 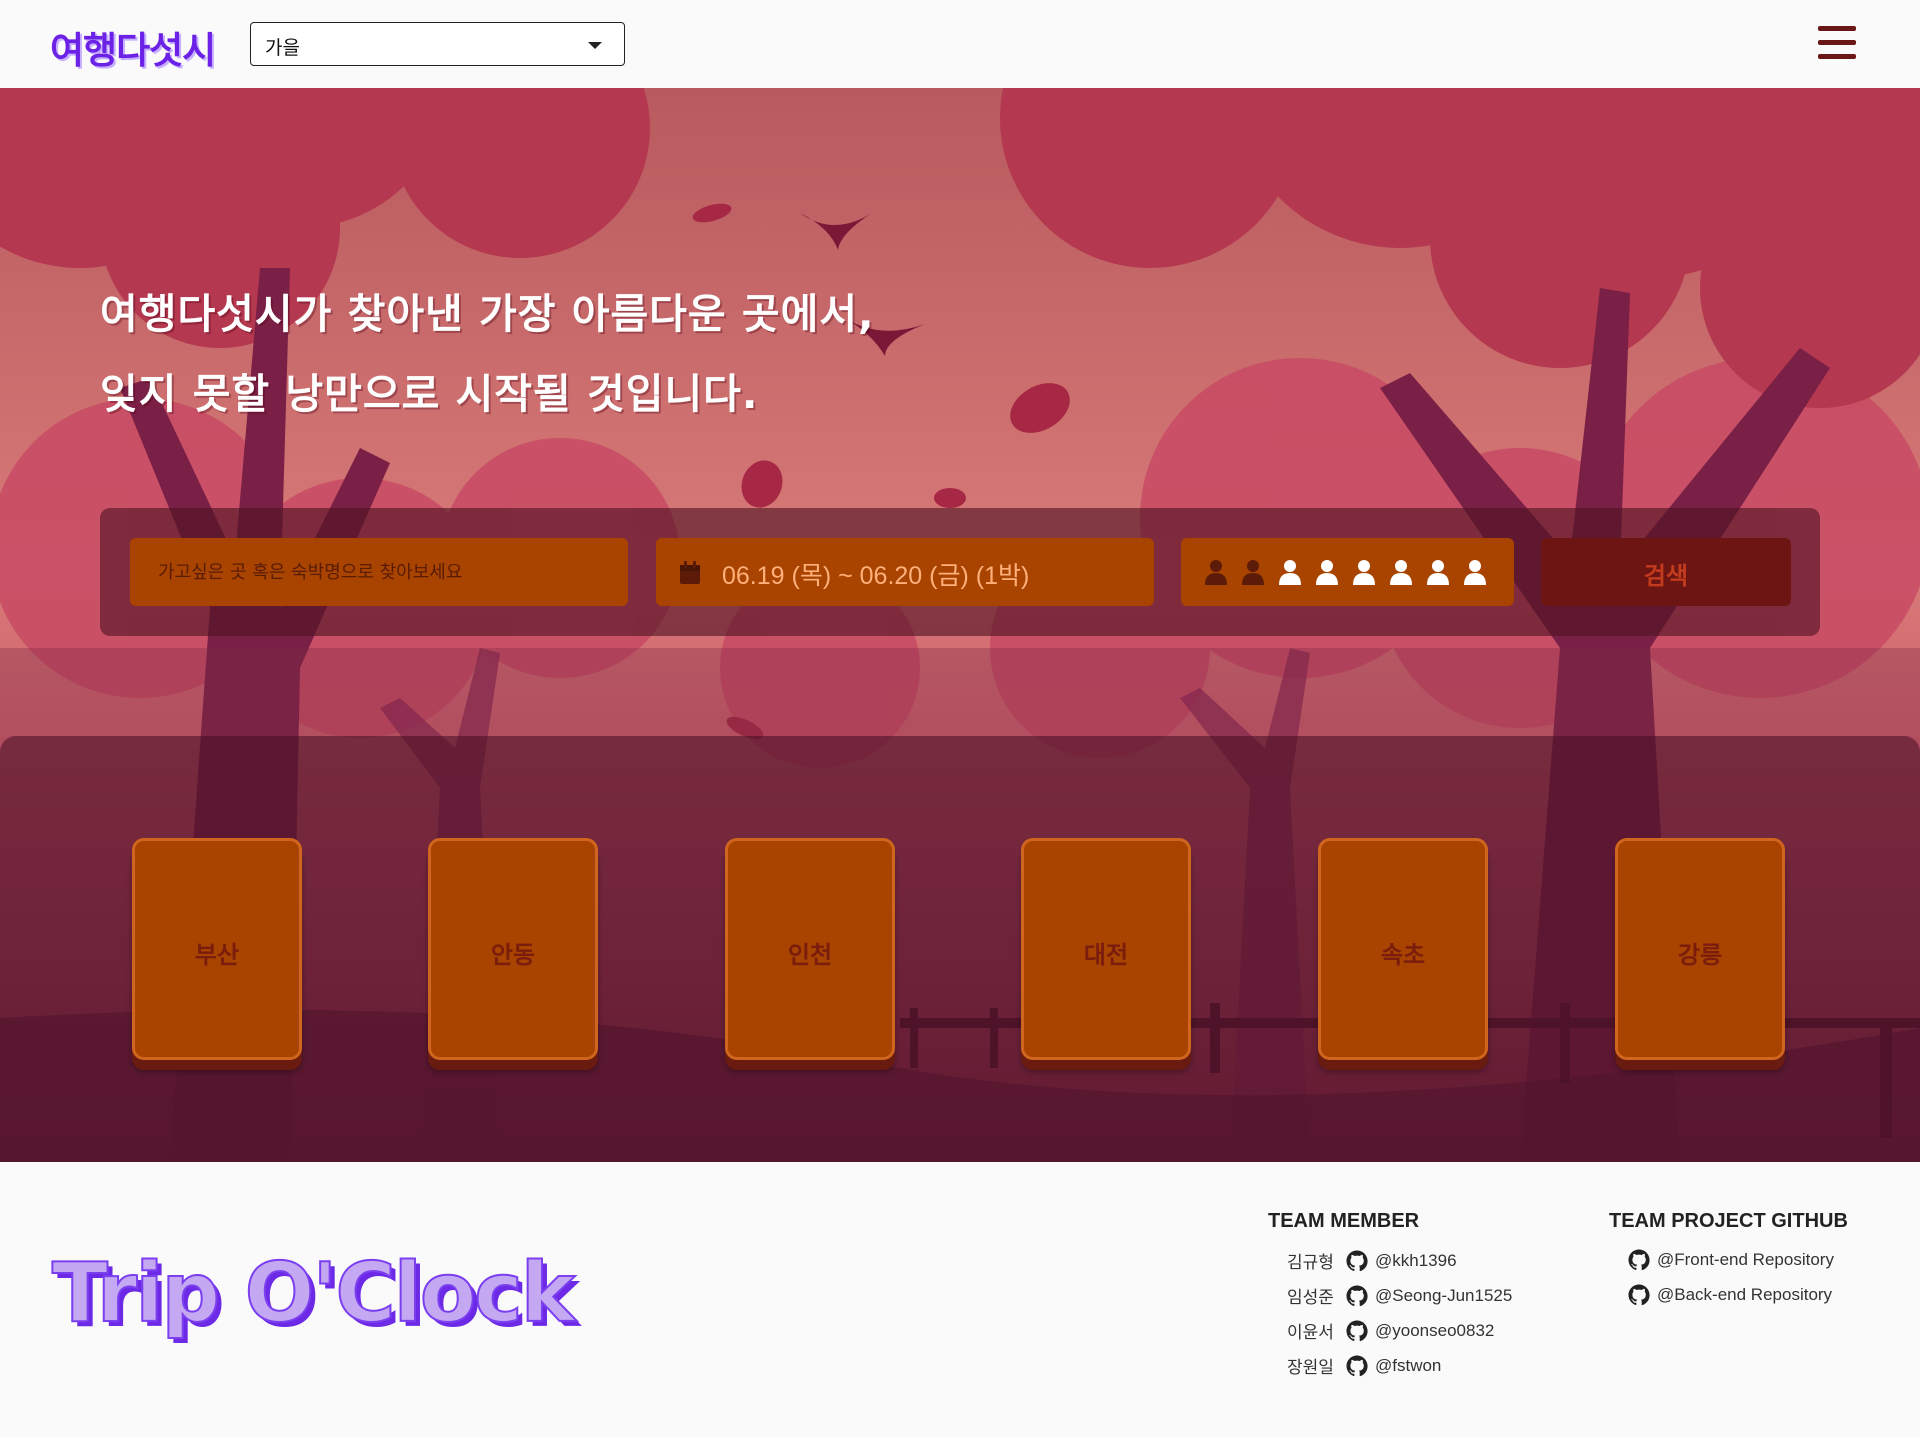 I want to click on footer-brand-logo: Trip O'Clock, so click(x=313, y=1293).